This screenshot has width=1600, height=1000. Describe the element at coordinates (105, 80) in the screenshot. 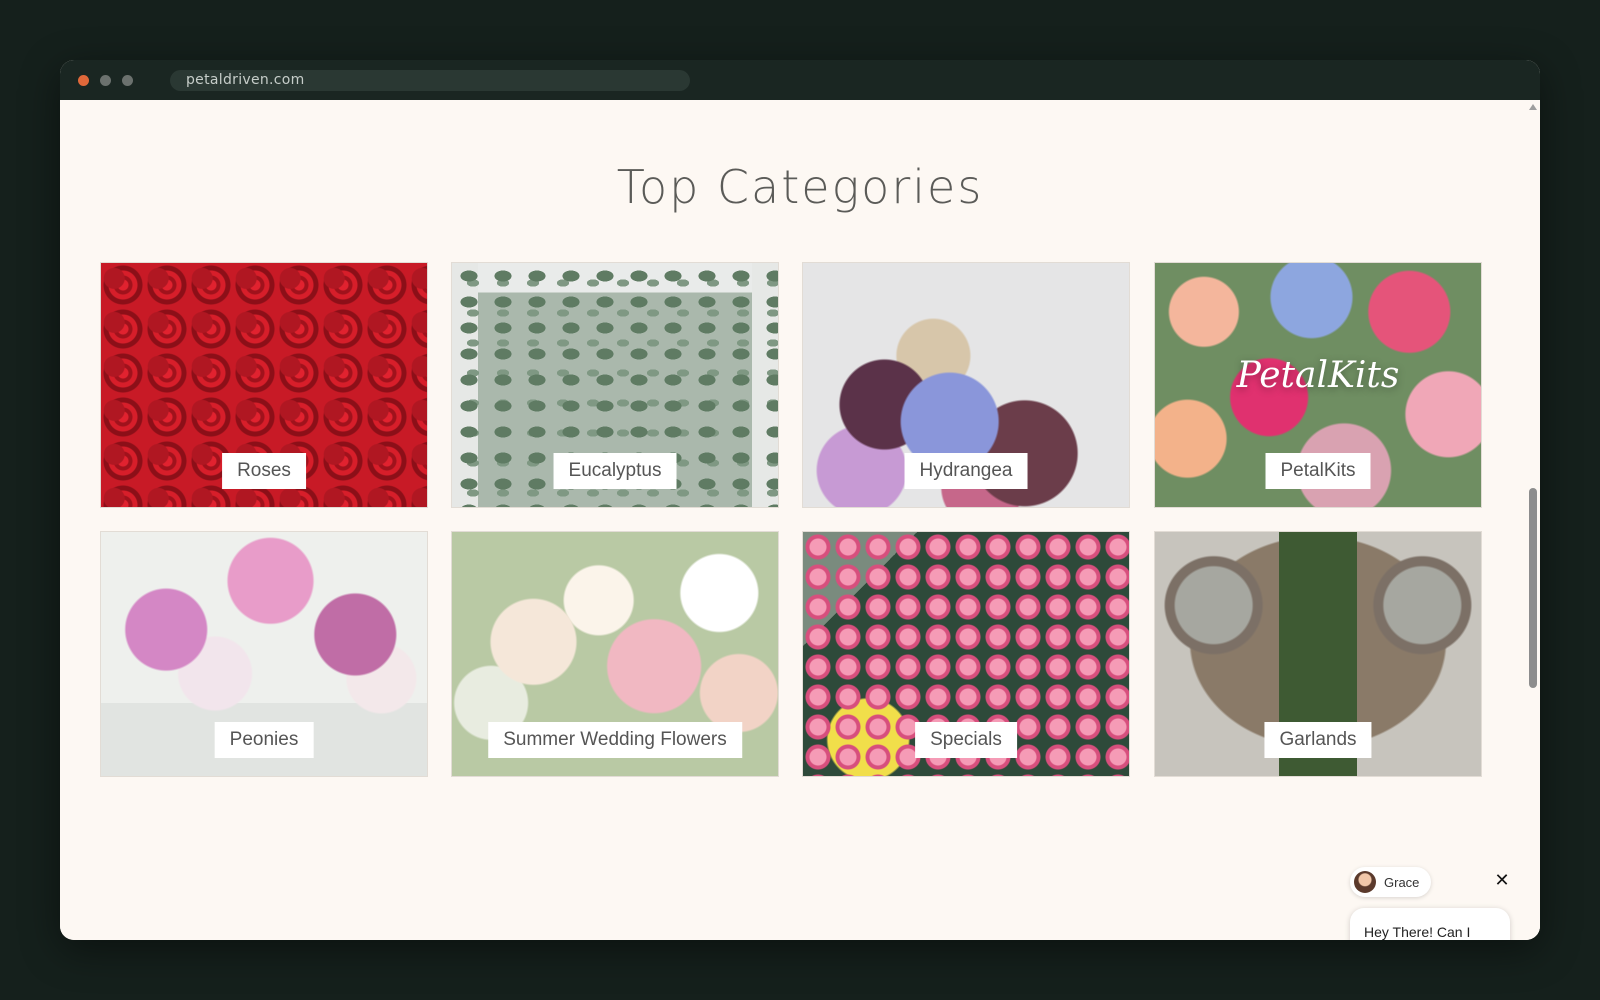

I see `minimize-window-button` at that location.